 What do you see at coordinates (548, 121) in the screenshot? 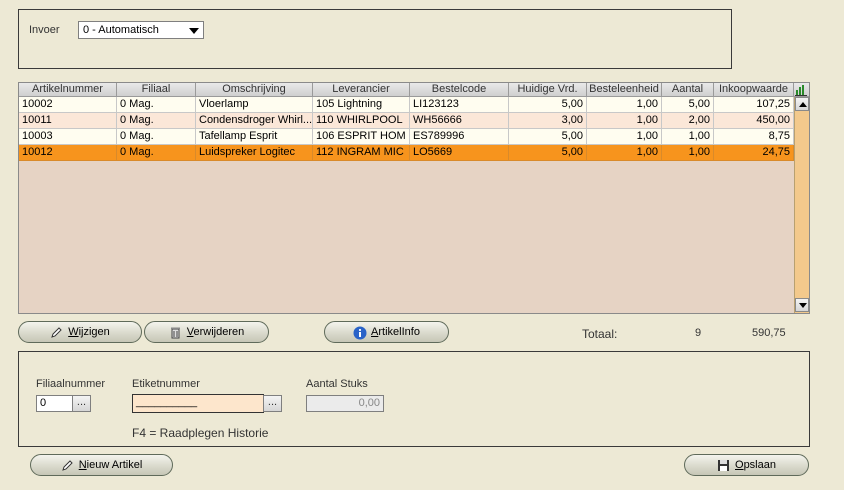
I see `table-cell: 3,00` at bounding box center [548, 121].